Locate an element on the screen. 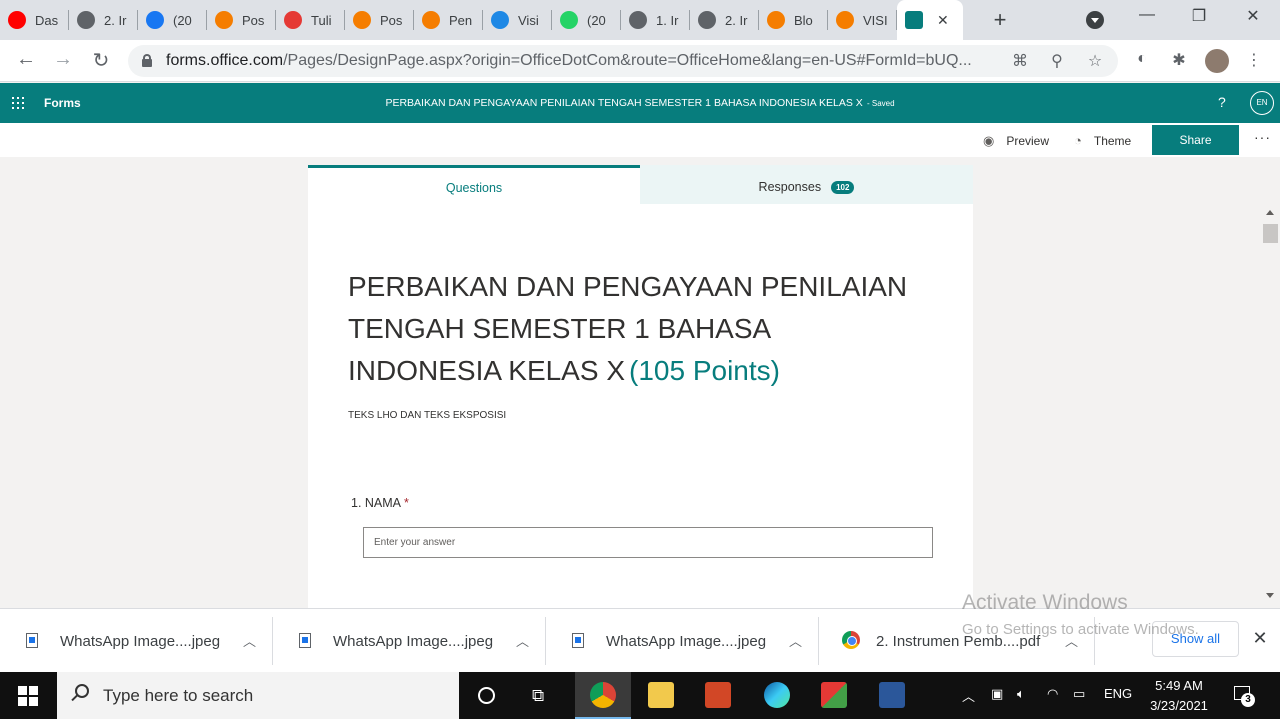 The image size is (1280, 719). download-item: 2. Instrumen Pemb....pdf ︿ is located at coordinates (958, 641).